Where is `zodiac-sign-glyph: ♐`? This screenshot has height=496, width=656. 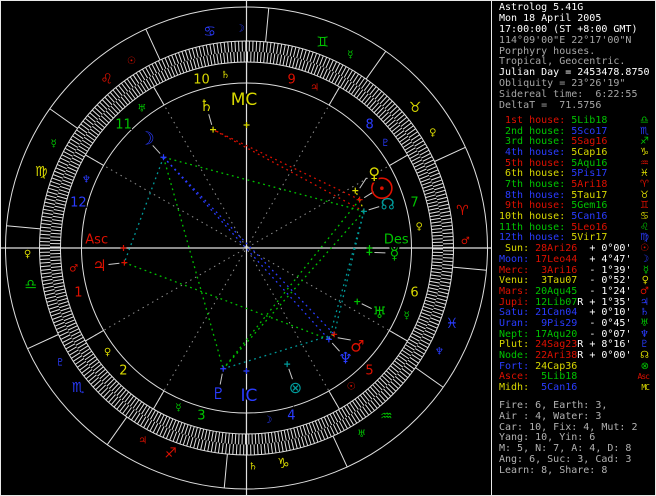
zodiac-sign-glyph: ♐ is located at coordinates (170, 453).